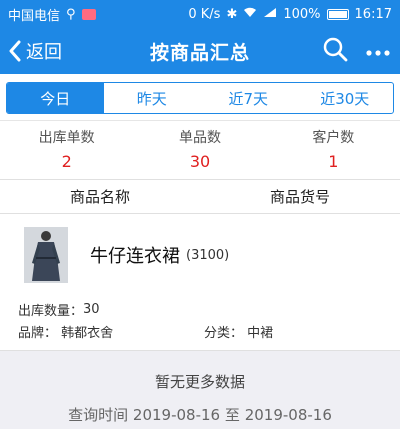 This screenshot has width=400, height=429. I want to click on more-icon, so click(378, 51).